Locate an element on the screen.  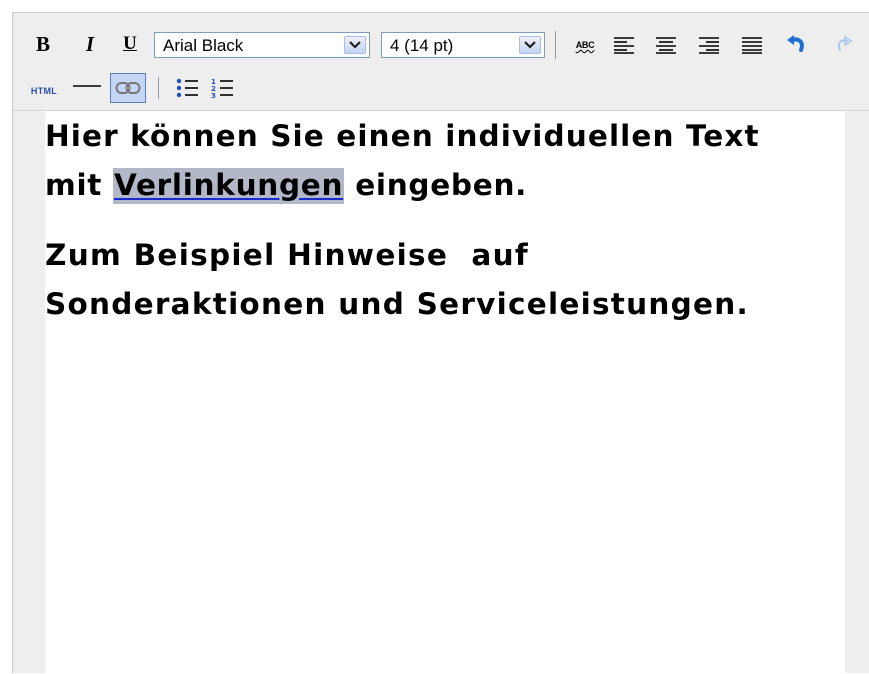
numbered-list-button: 123 is located at coordinates (222, 88).